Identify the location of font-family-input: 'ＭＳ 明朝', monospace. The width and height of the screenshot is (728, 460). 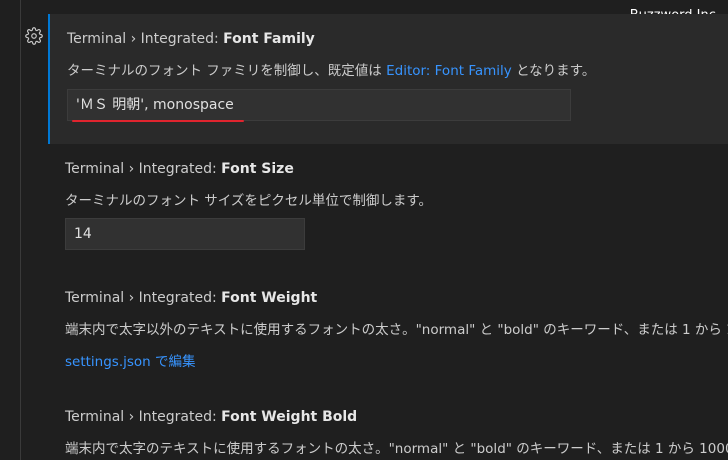
(319, 105).